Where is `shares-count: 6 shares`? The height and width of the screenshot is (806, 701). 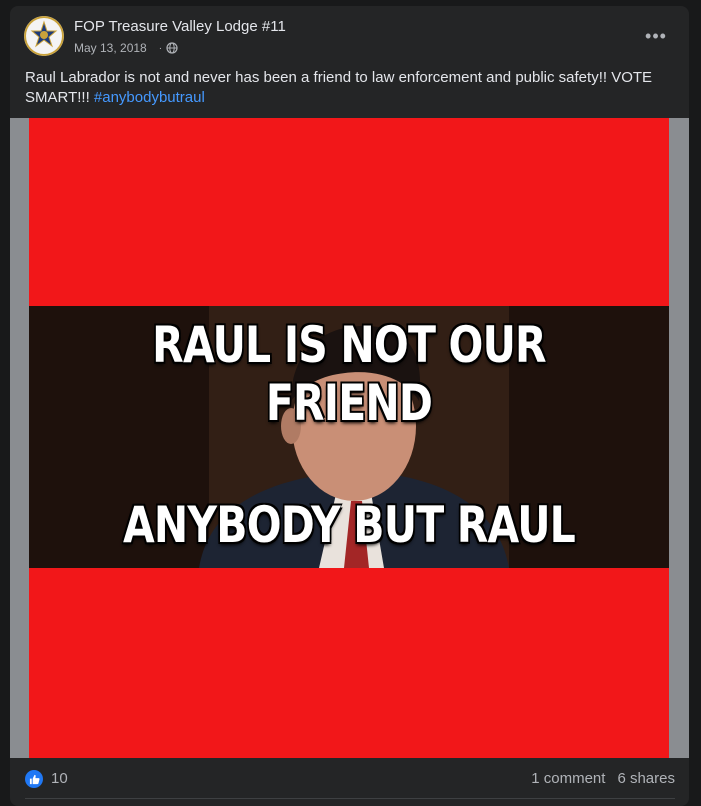 shares-count: 6 shares is located at coordinates (646, 778).